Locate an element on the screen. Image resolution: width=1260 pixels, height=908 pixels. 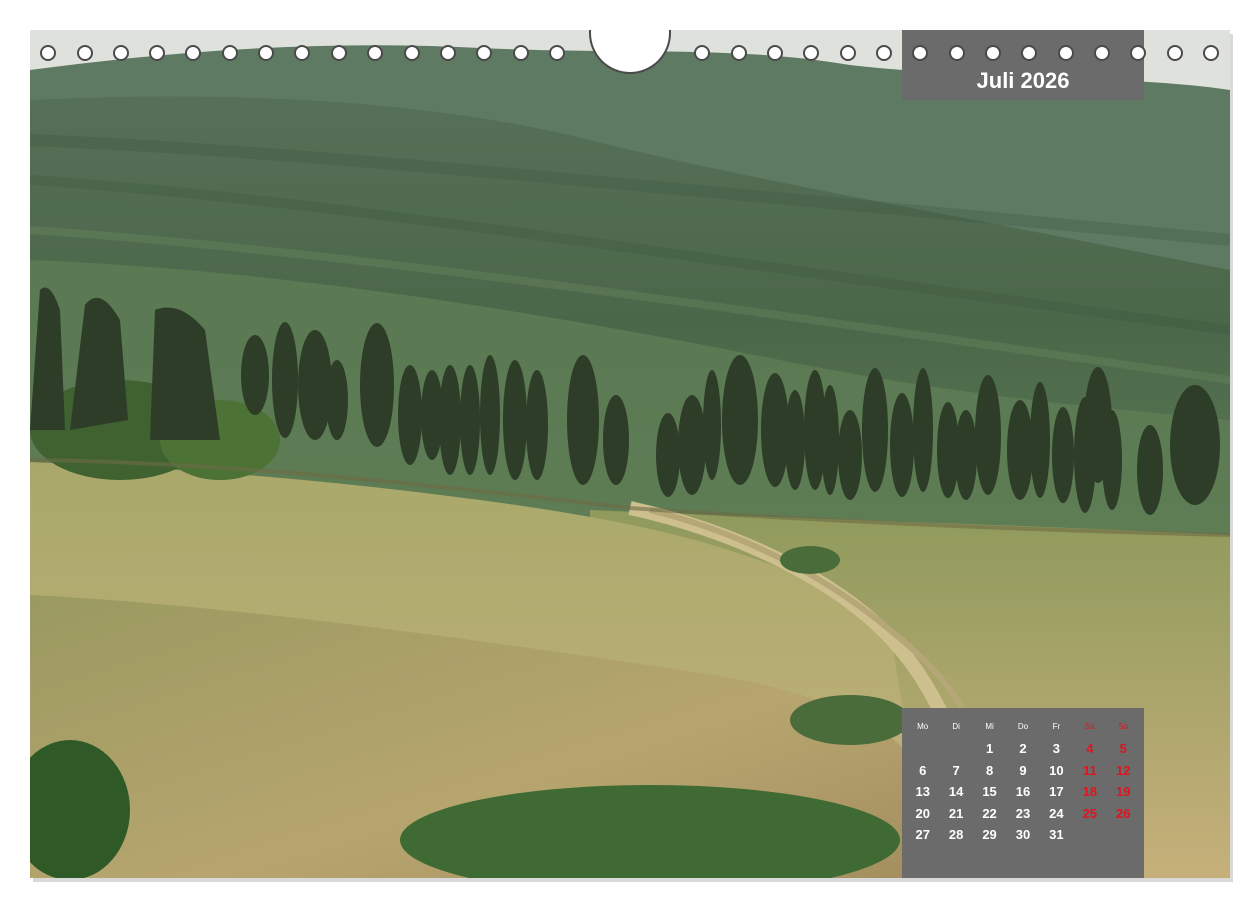
day-cell-weekend: 11 is located at coordinates (1089, 770).